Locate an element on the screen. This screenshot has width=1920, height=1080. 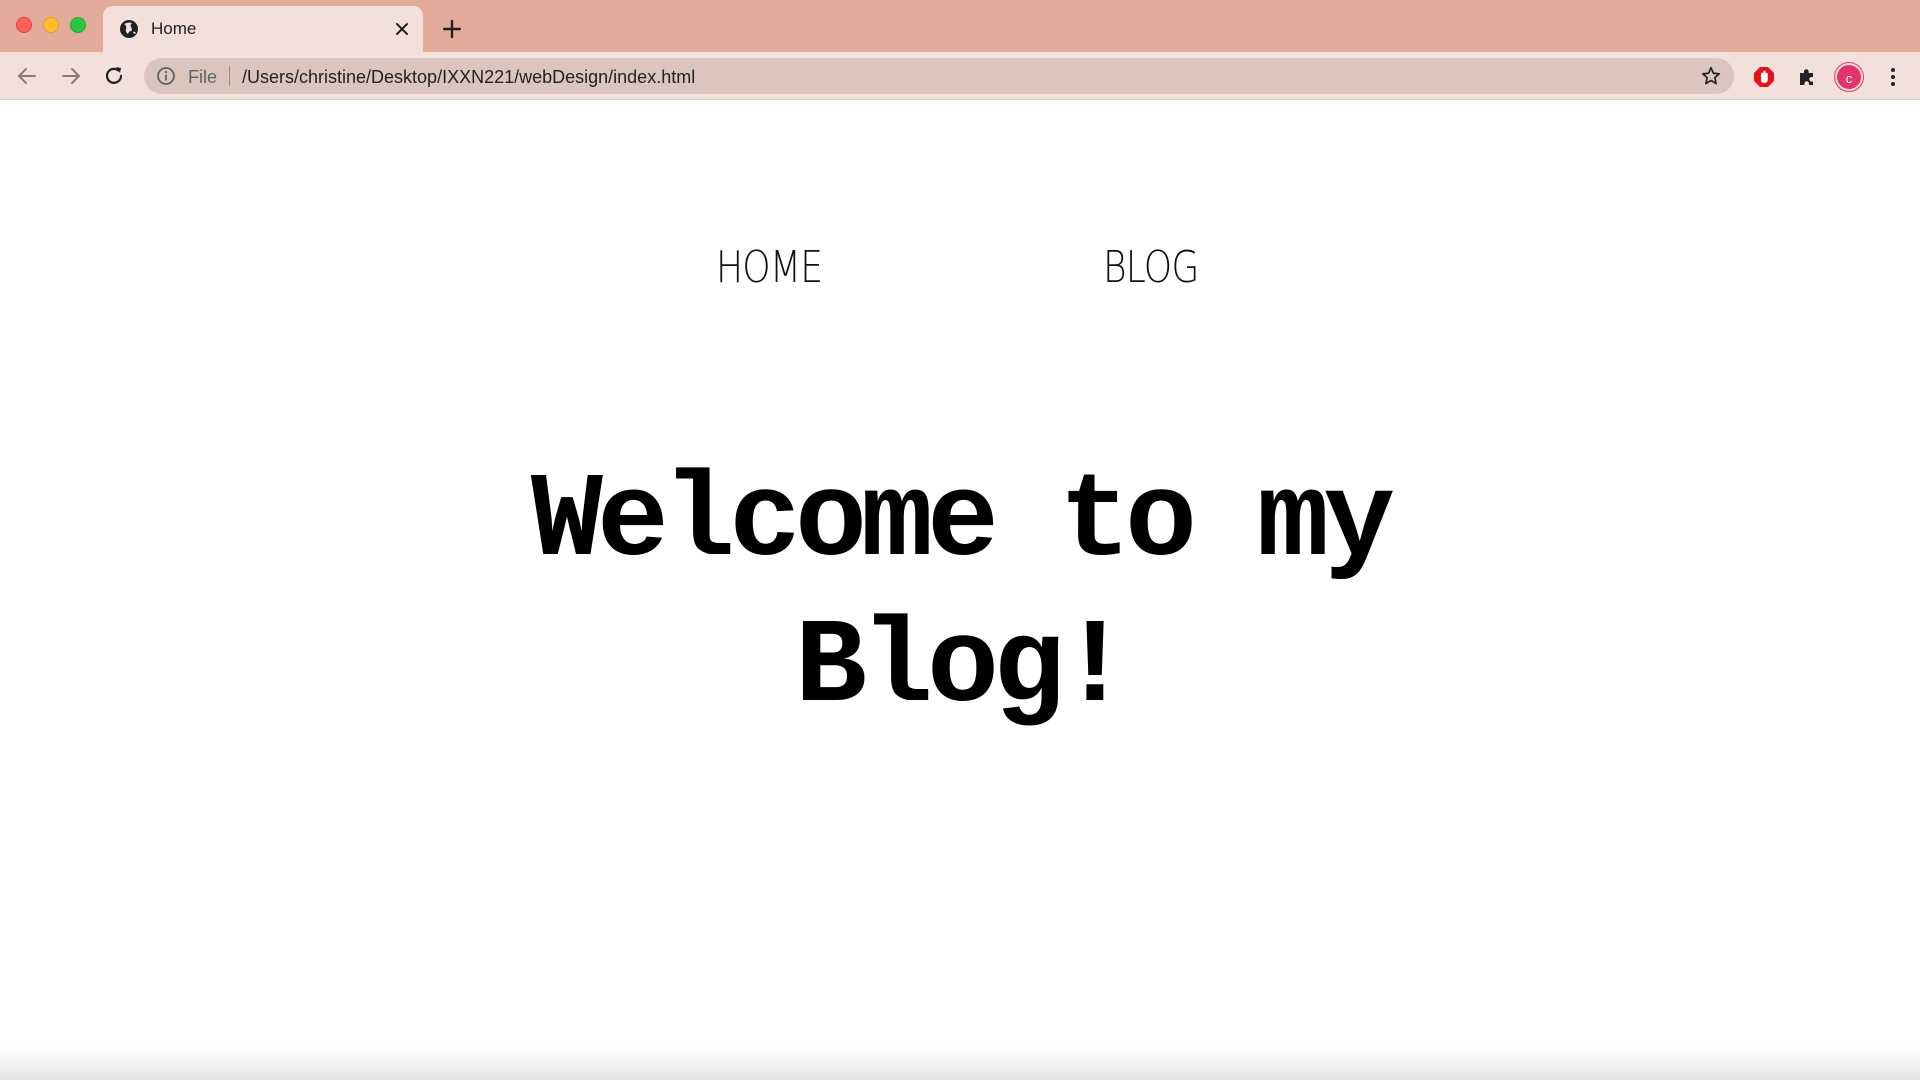
bottom-shadow is located at coordinates (960, 1063).